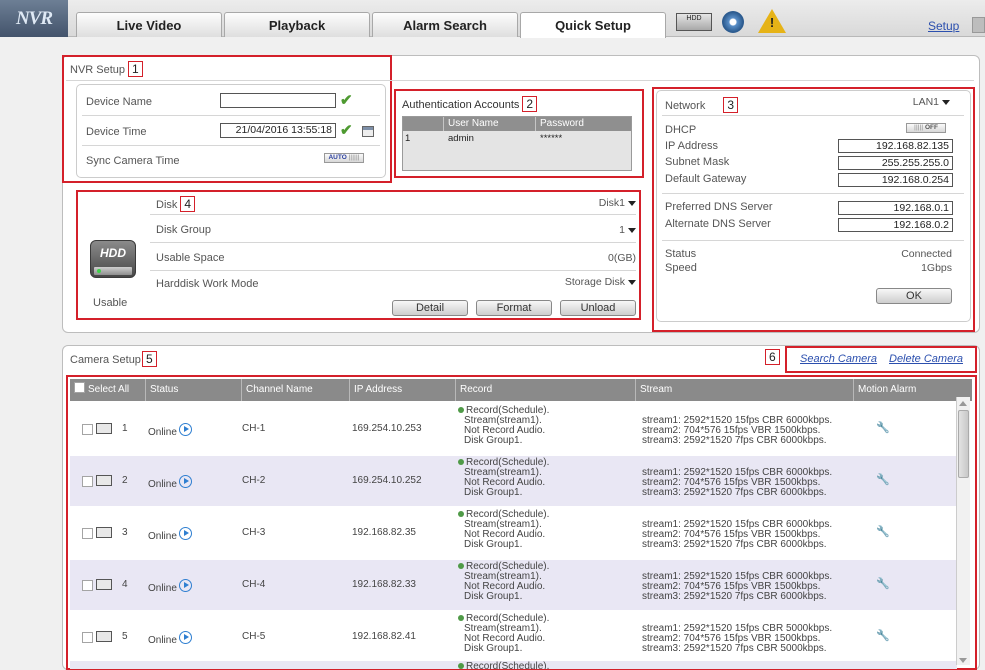 This screenshot has width=985, height=670. What do you see at coordinates (578, 203) in the screenshot?
I see `disk-select: Disk1` at bounding box center [578, 203].